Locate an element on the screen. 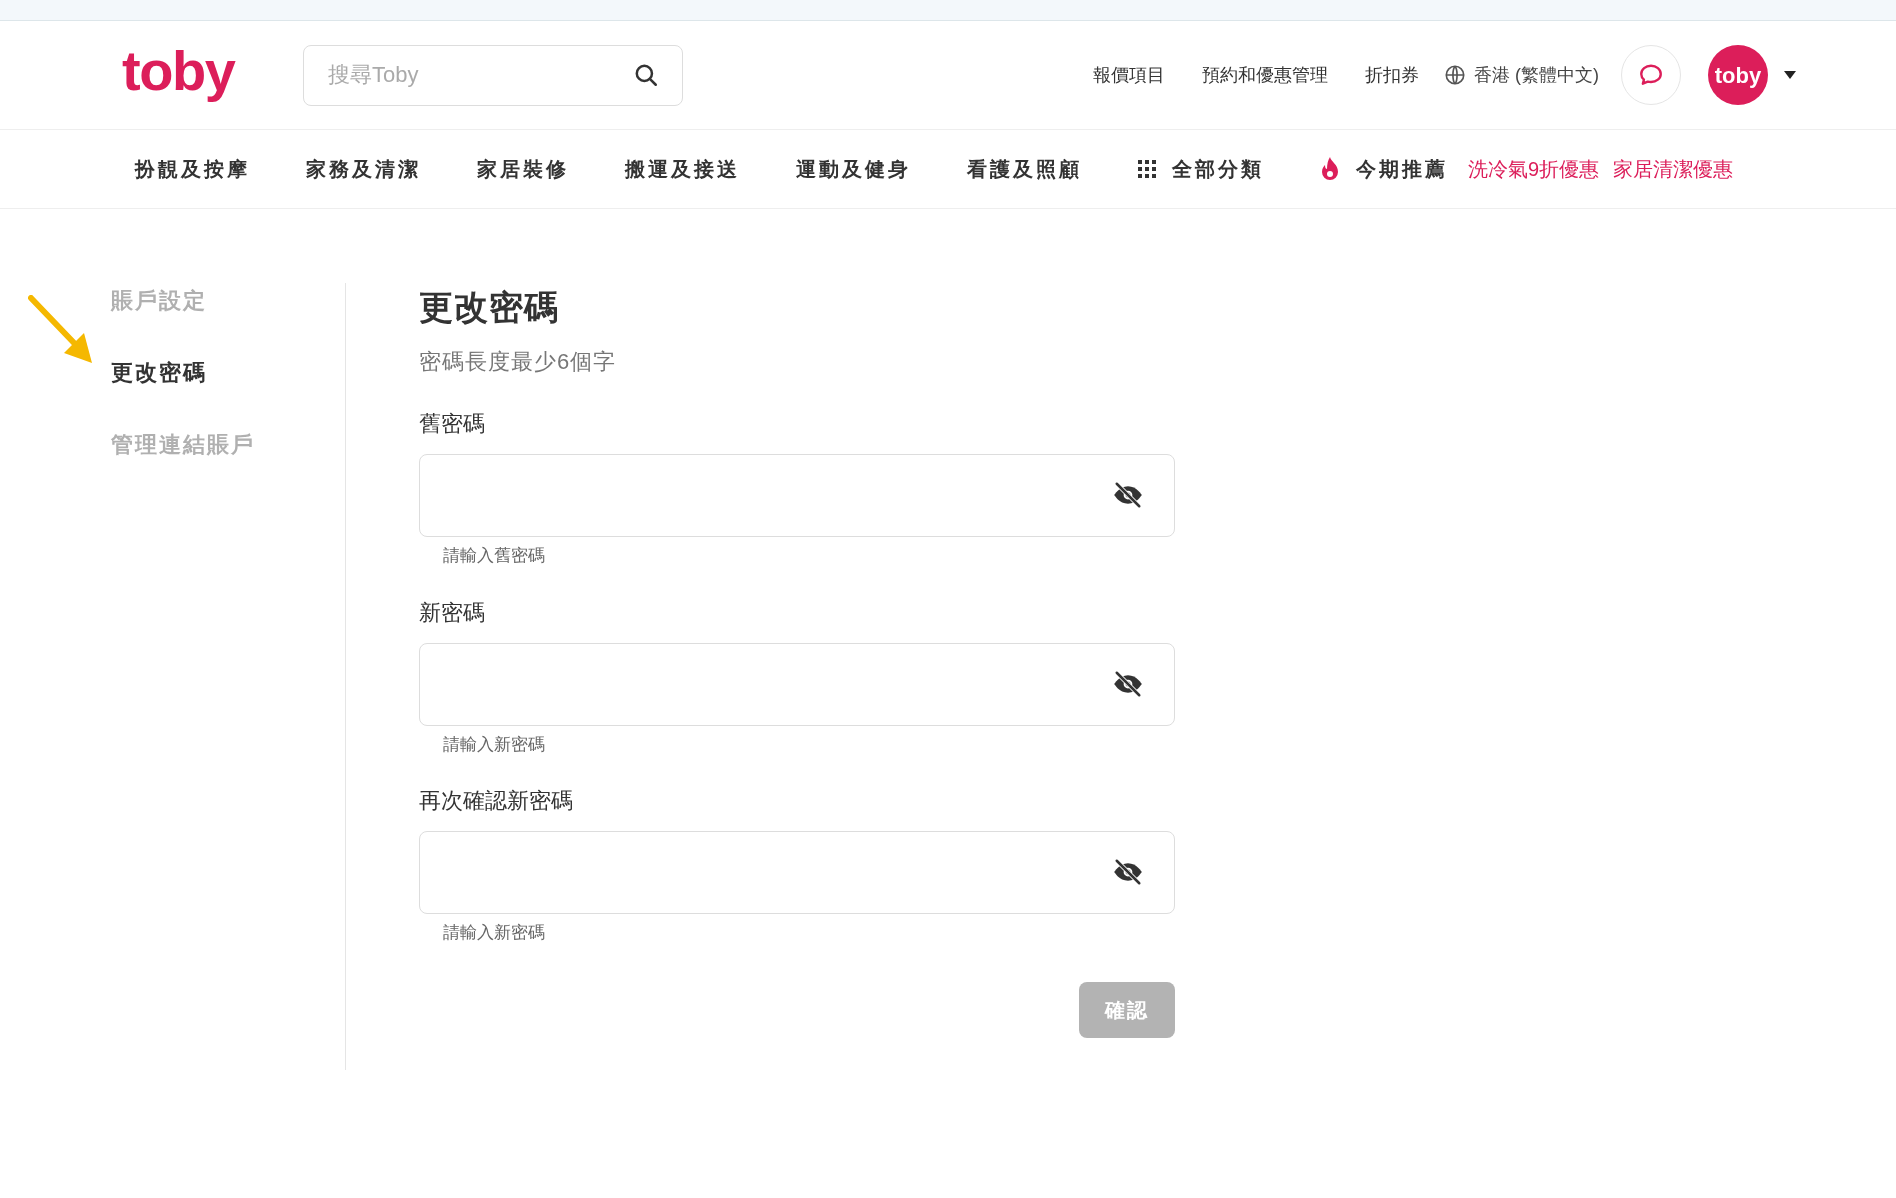  search-field: 搜尋Toby is located at coordinates (493, 75).